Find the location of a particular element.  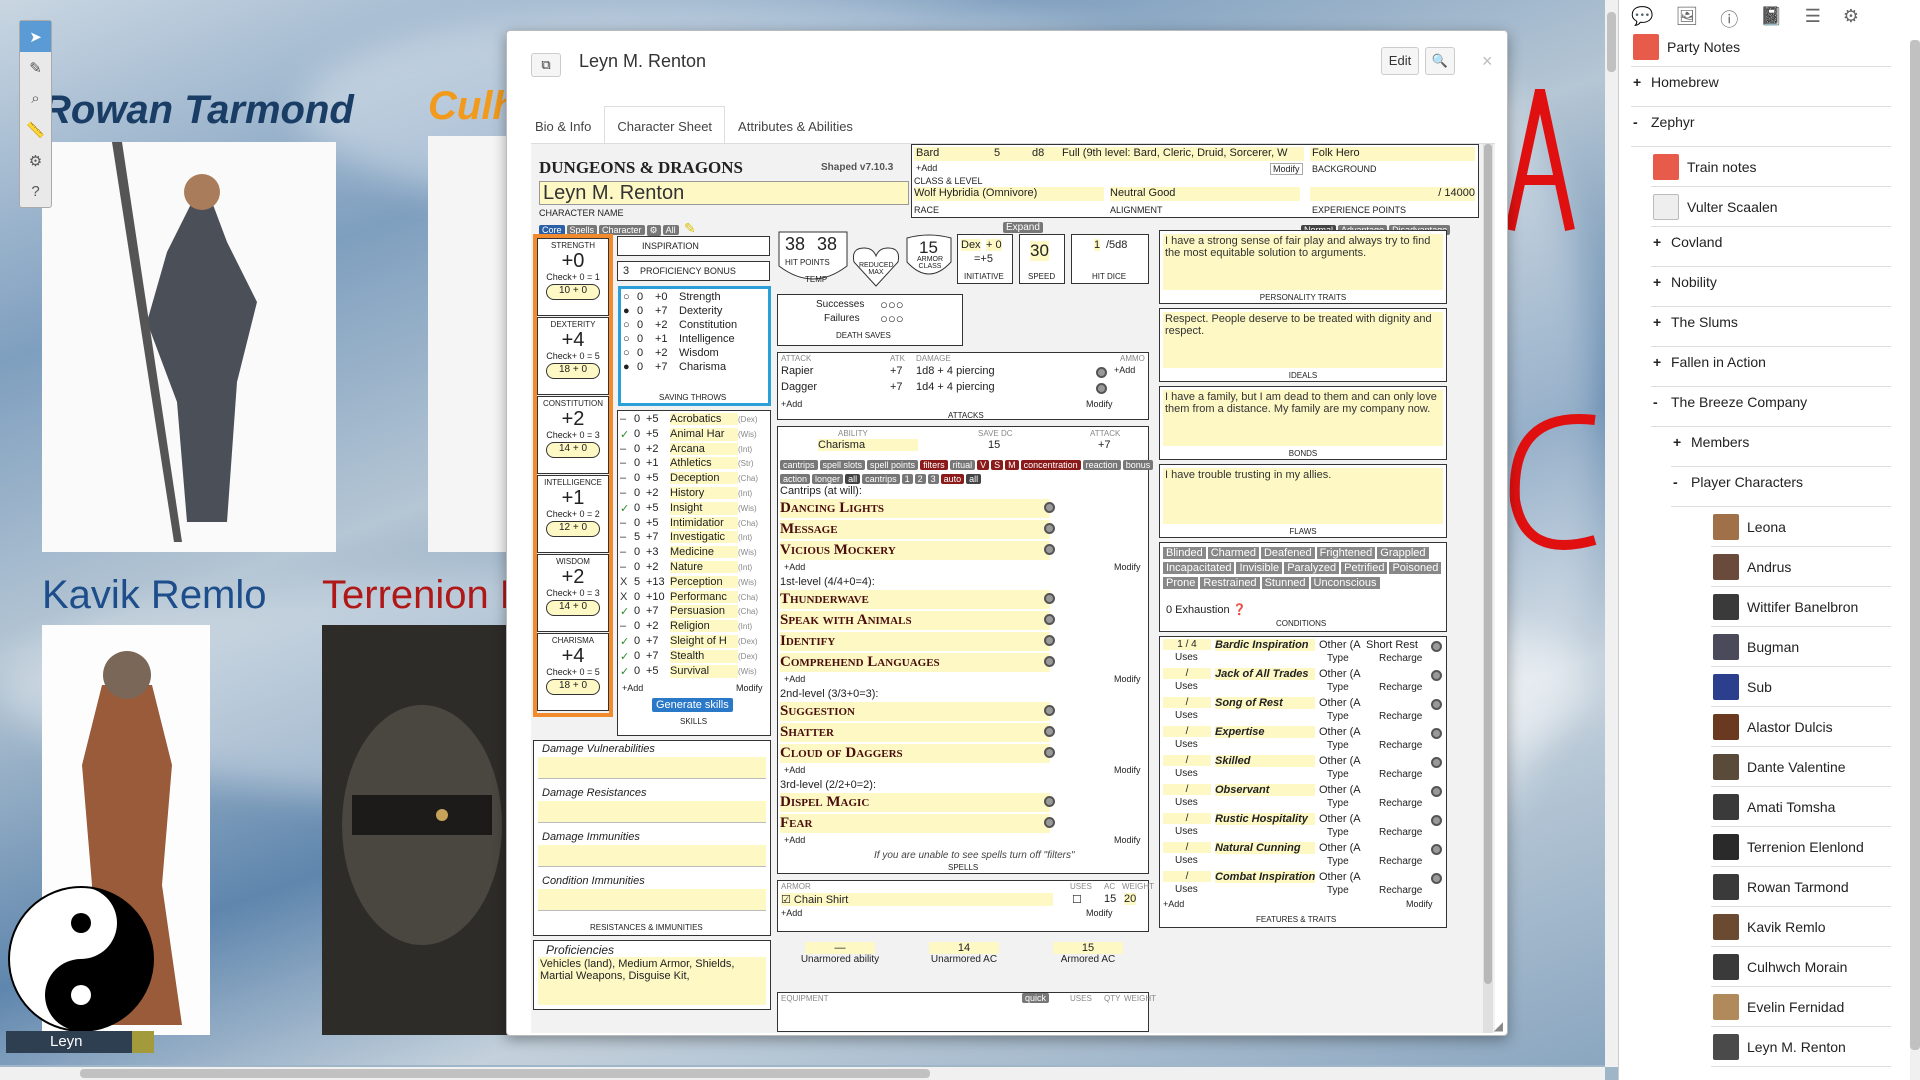

spell-tag: reaction is located at coordinates (1101, 465).